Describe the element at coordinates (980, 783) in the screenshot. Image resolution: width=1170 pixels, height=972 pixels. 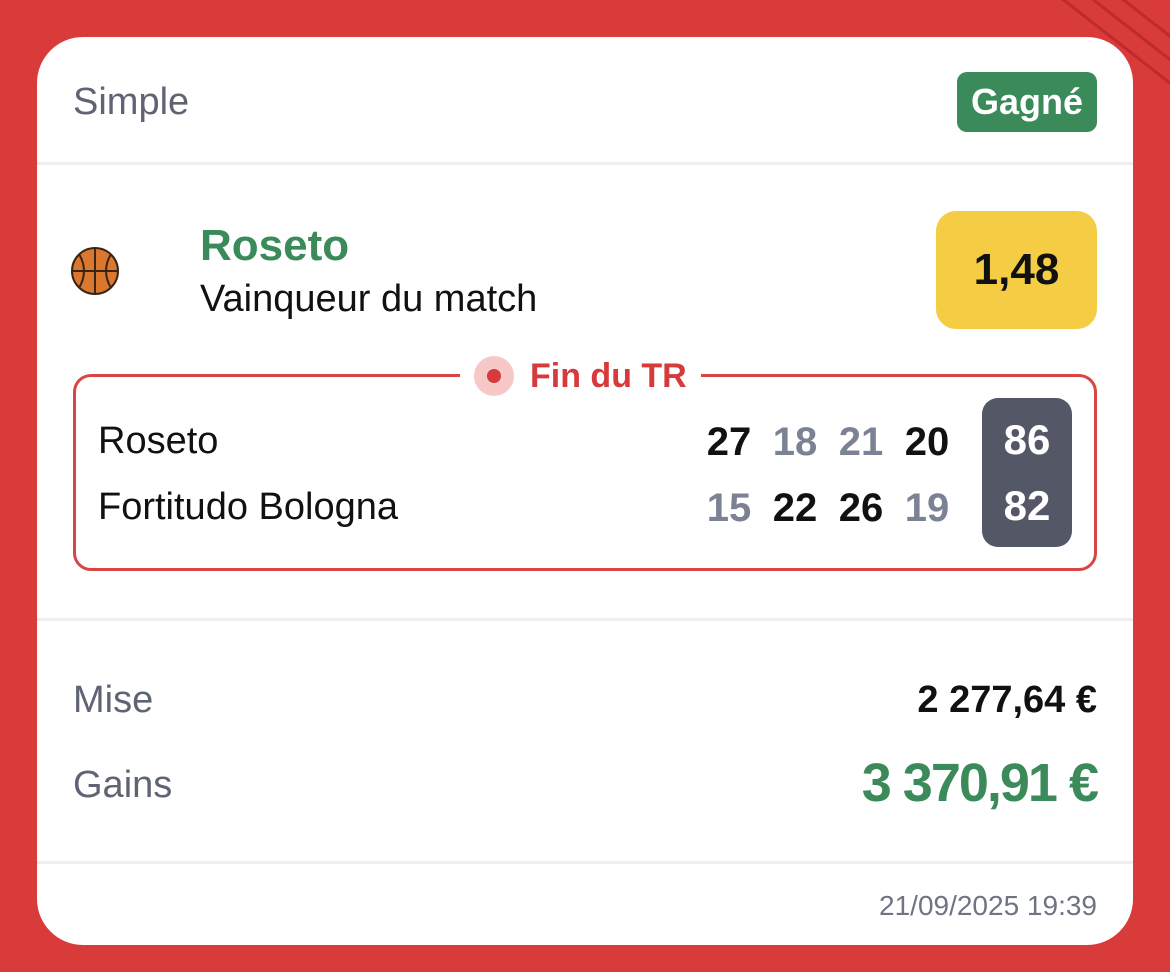
I see `gains-value: 3 370,91 €` at that location.